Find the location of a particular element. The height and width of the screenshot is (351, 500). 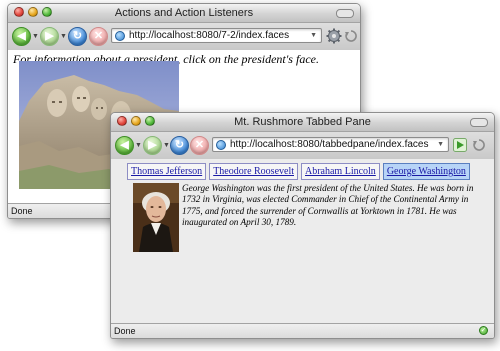

address-bar: http://localhost:8080/7-2/index.faces ▼ is located at coordinates (216, 35).